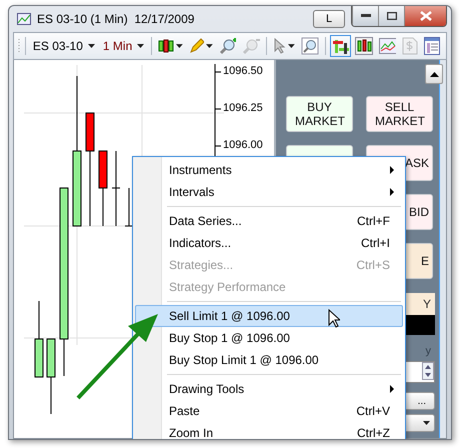 The image size is (462, 448). I want to click on close-button, so click(425, 16).